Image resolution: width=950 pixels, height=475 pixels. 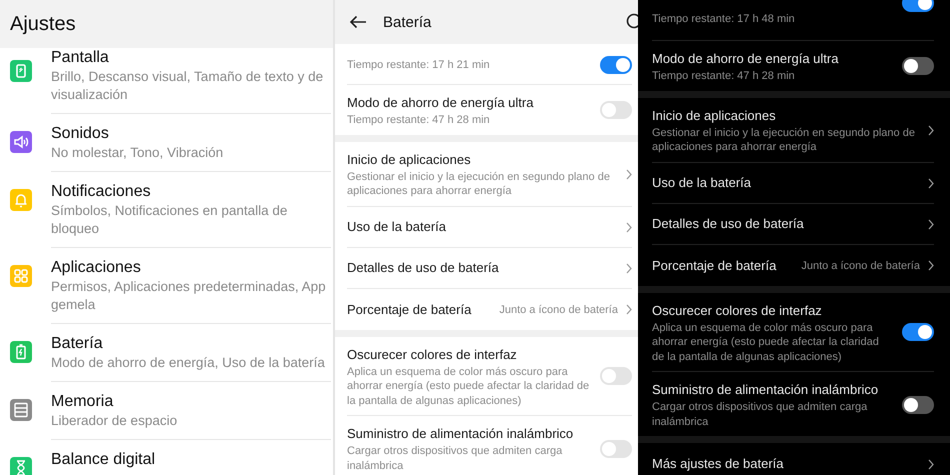 I want to click on item-description: Símbolos, Notificaciones en pantalla de bloqueo, so click(x=169, y=220).